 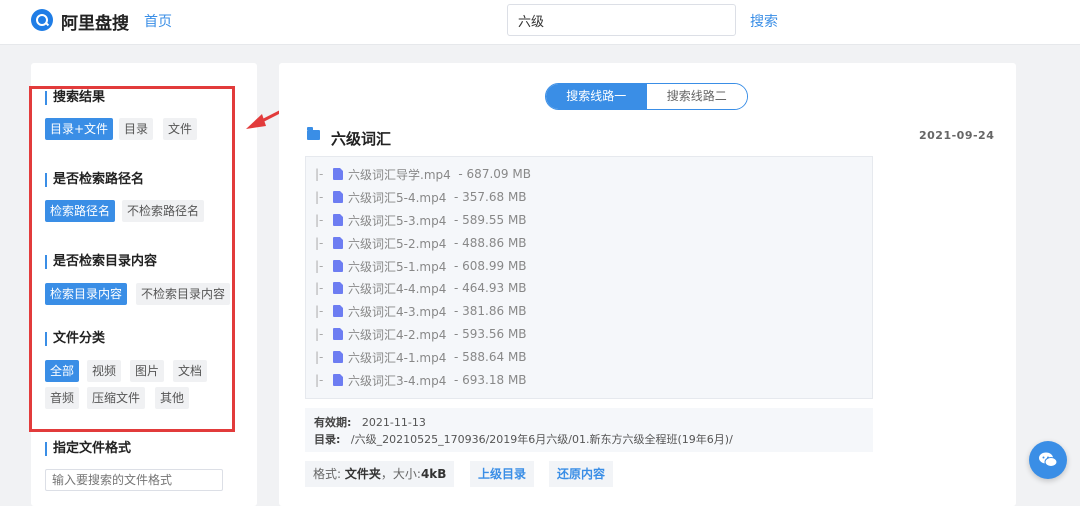 I want to click on file-row: |- 六级词汇导学.mp4 - 687.09 MB, so click(x=423, y=174).